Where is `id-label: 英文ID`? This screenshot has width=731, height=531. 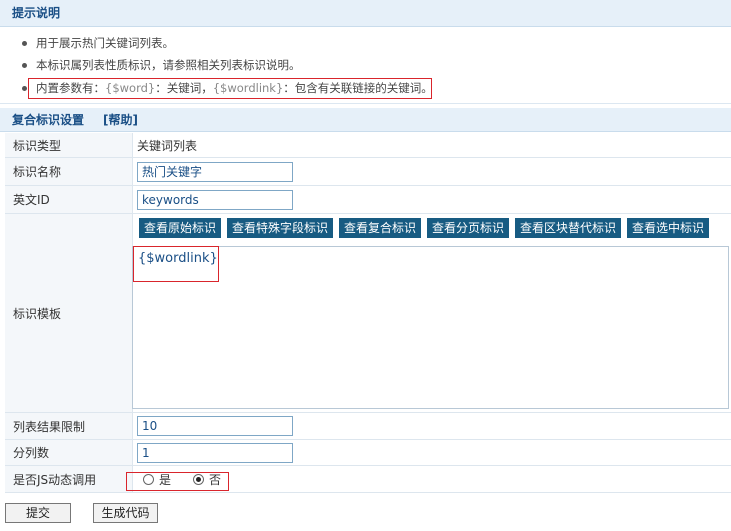
id-label: 英文ID is located at coordinates (69, 199).